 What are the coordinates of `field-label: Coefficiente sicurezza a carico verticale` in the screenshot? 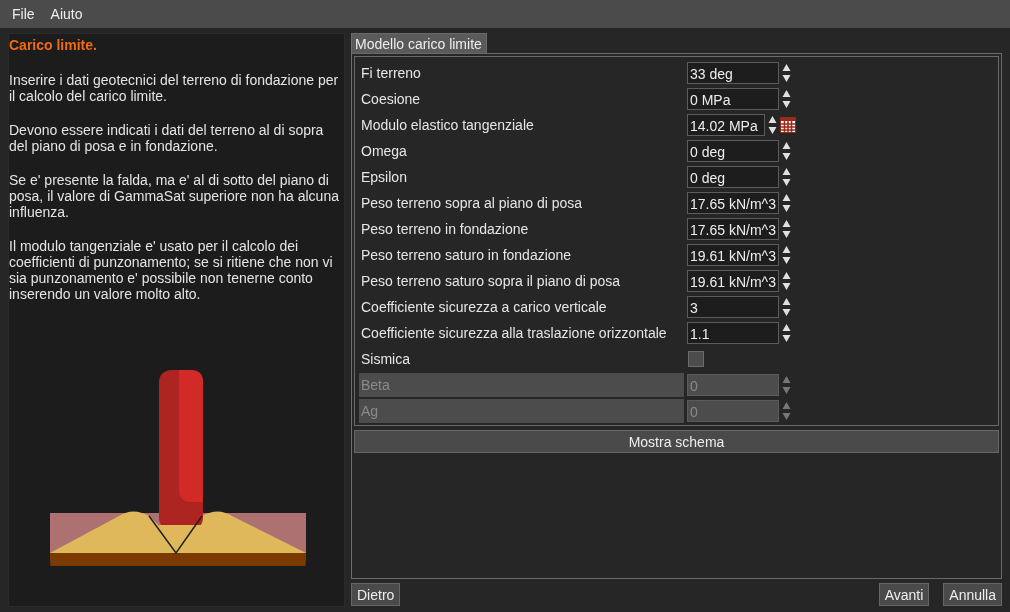 It's located at (484, 307).